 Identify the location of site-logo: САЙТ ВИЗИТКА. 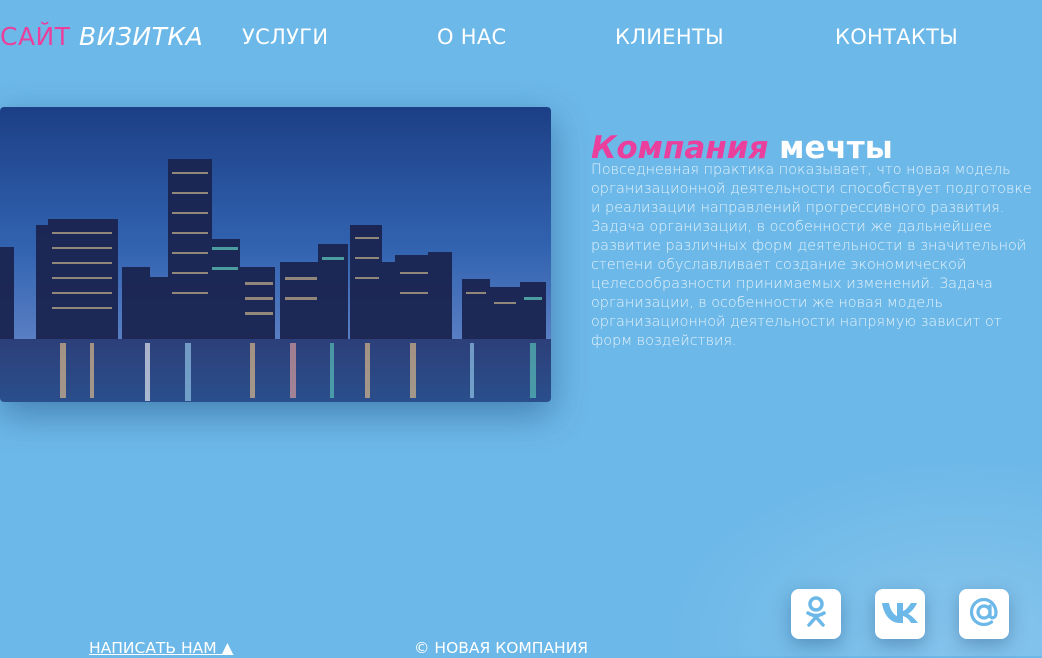
(101, 37).